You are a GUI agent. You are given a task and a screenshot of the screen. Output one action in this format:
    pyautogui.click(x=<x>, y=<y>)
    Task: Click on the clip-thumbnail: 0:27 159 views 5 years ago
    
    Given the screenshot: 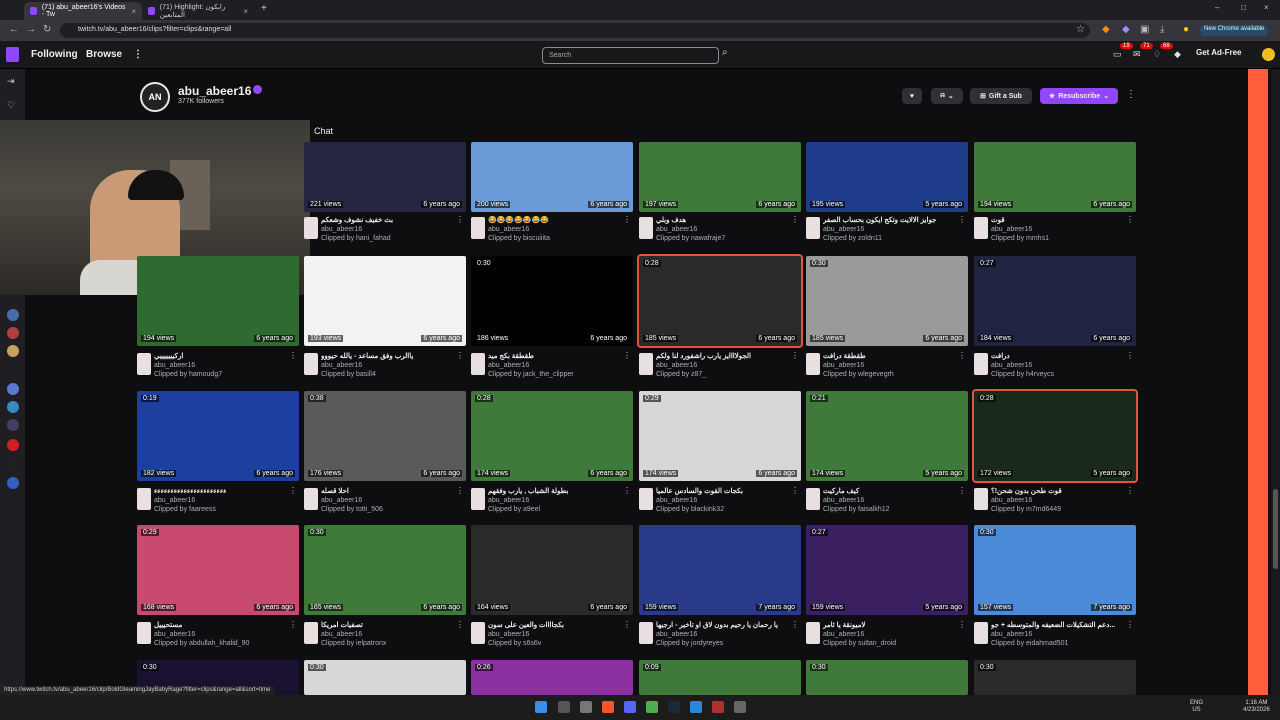 What is the action you would take?
    pyautogui.click(x=887, y=570)
    